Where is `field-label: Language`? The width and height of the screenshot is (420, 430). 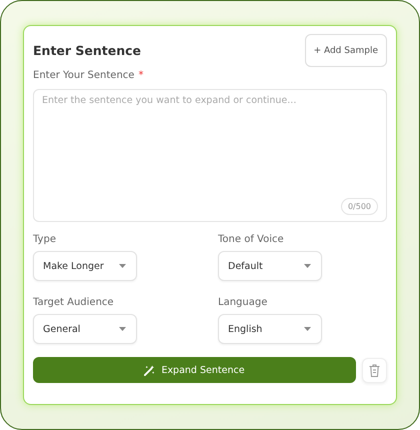 field-label: Language is located at coordinates (243, 302).